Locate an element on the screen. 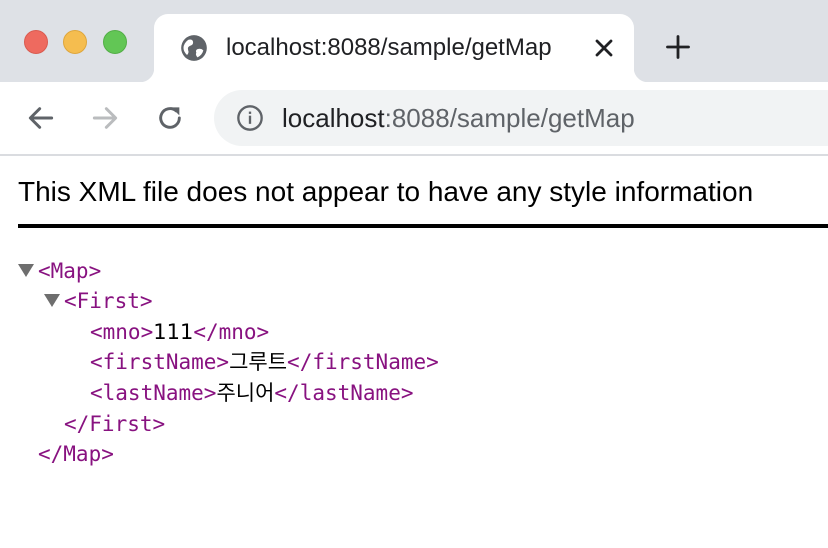 The height and width of the screenshot is (548, 828). reload-icon is located at coordinates (170, 118).